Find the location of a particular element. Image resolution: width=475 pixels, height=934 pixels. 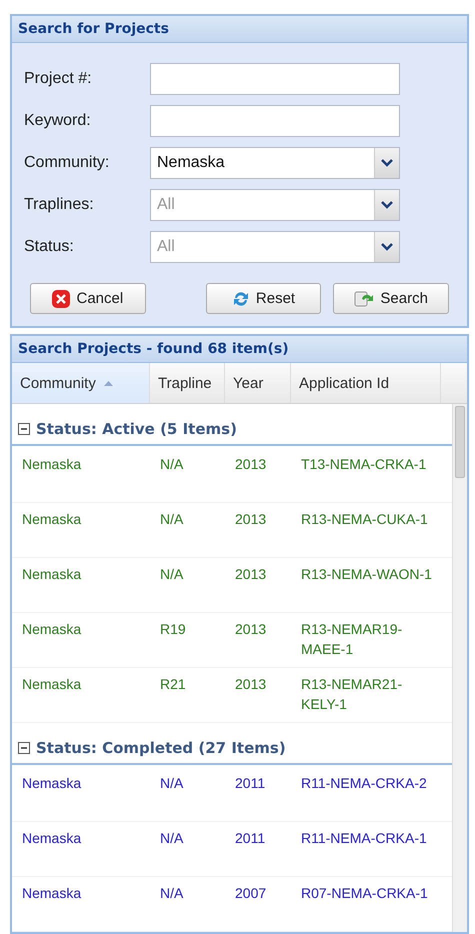

column-header: Application Id is located at coordinates (366, 383).